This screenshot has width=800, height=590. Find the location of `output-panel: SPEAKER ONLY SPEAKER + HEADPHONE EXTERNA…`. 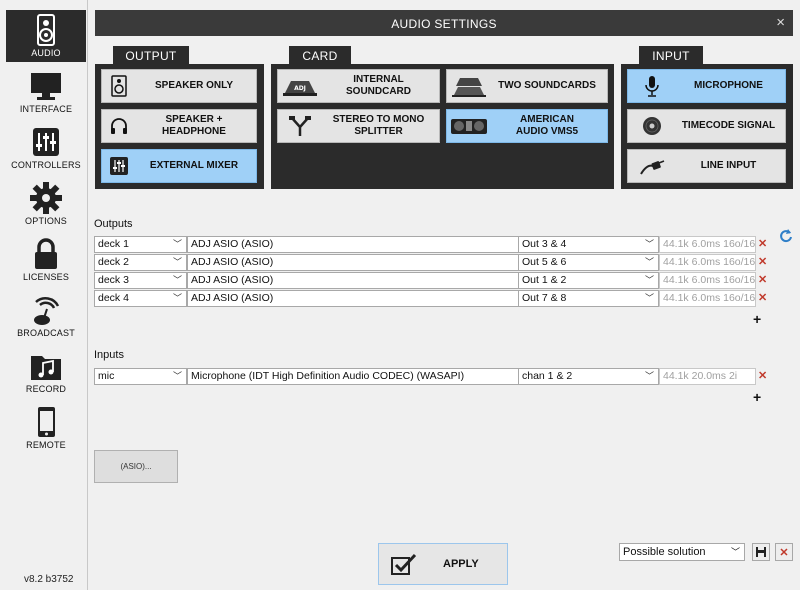

output-panel: SPEAKER ONLY SPEAKER + HEADPHONE EXTERNA… is located at coordinates (179, 126).